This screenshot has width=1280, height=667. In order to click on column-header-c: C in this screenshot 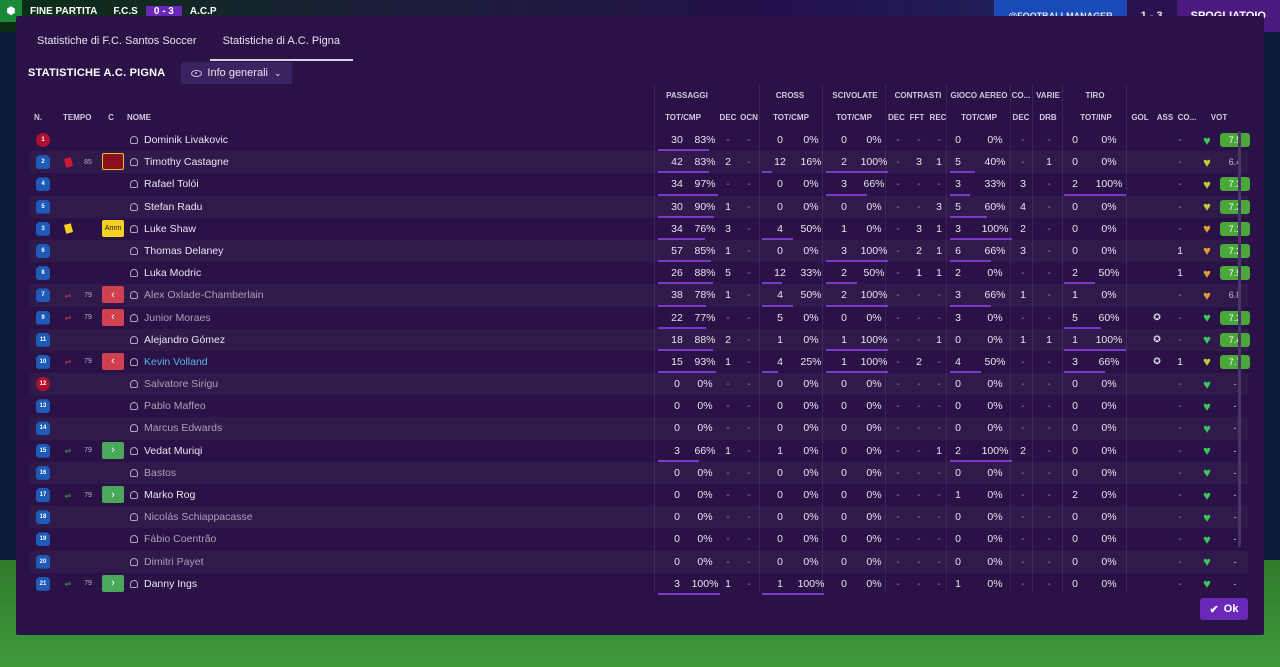, I will do `click(111, 117)`.